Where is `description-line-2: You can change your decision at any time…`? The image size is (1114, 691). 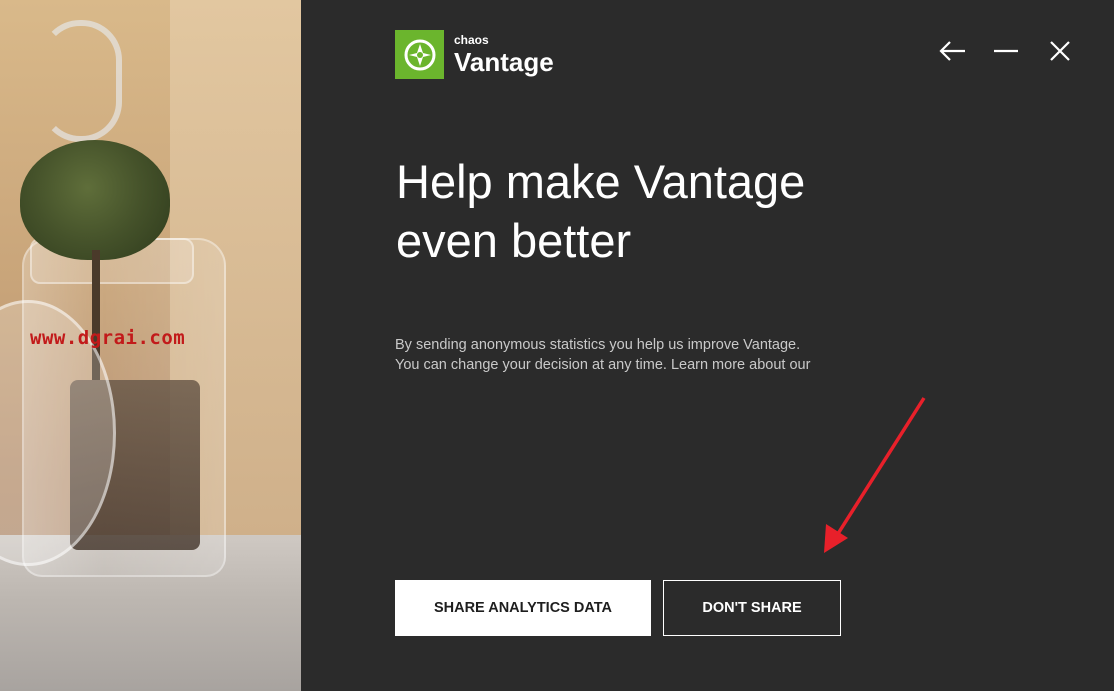
description-line-2: You can change your decision at any time… is located at coordinates (603, 365).